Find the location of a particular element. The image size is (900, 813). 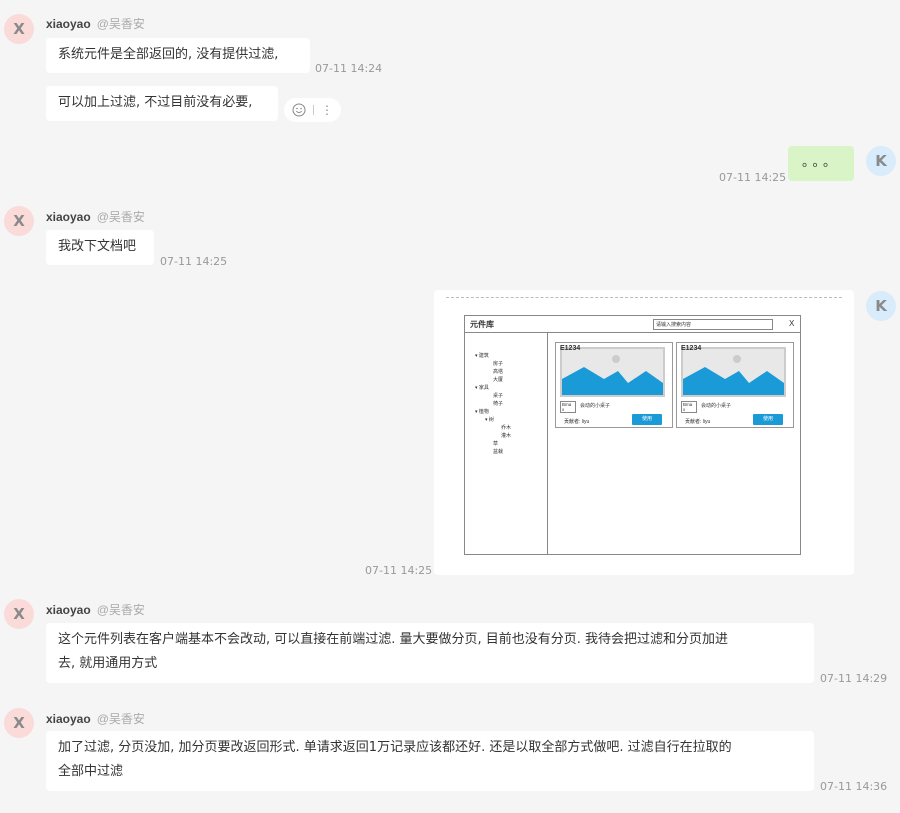

message-line: 全部中过滤 is located at coordinates (91, 771).